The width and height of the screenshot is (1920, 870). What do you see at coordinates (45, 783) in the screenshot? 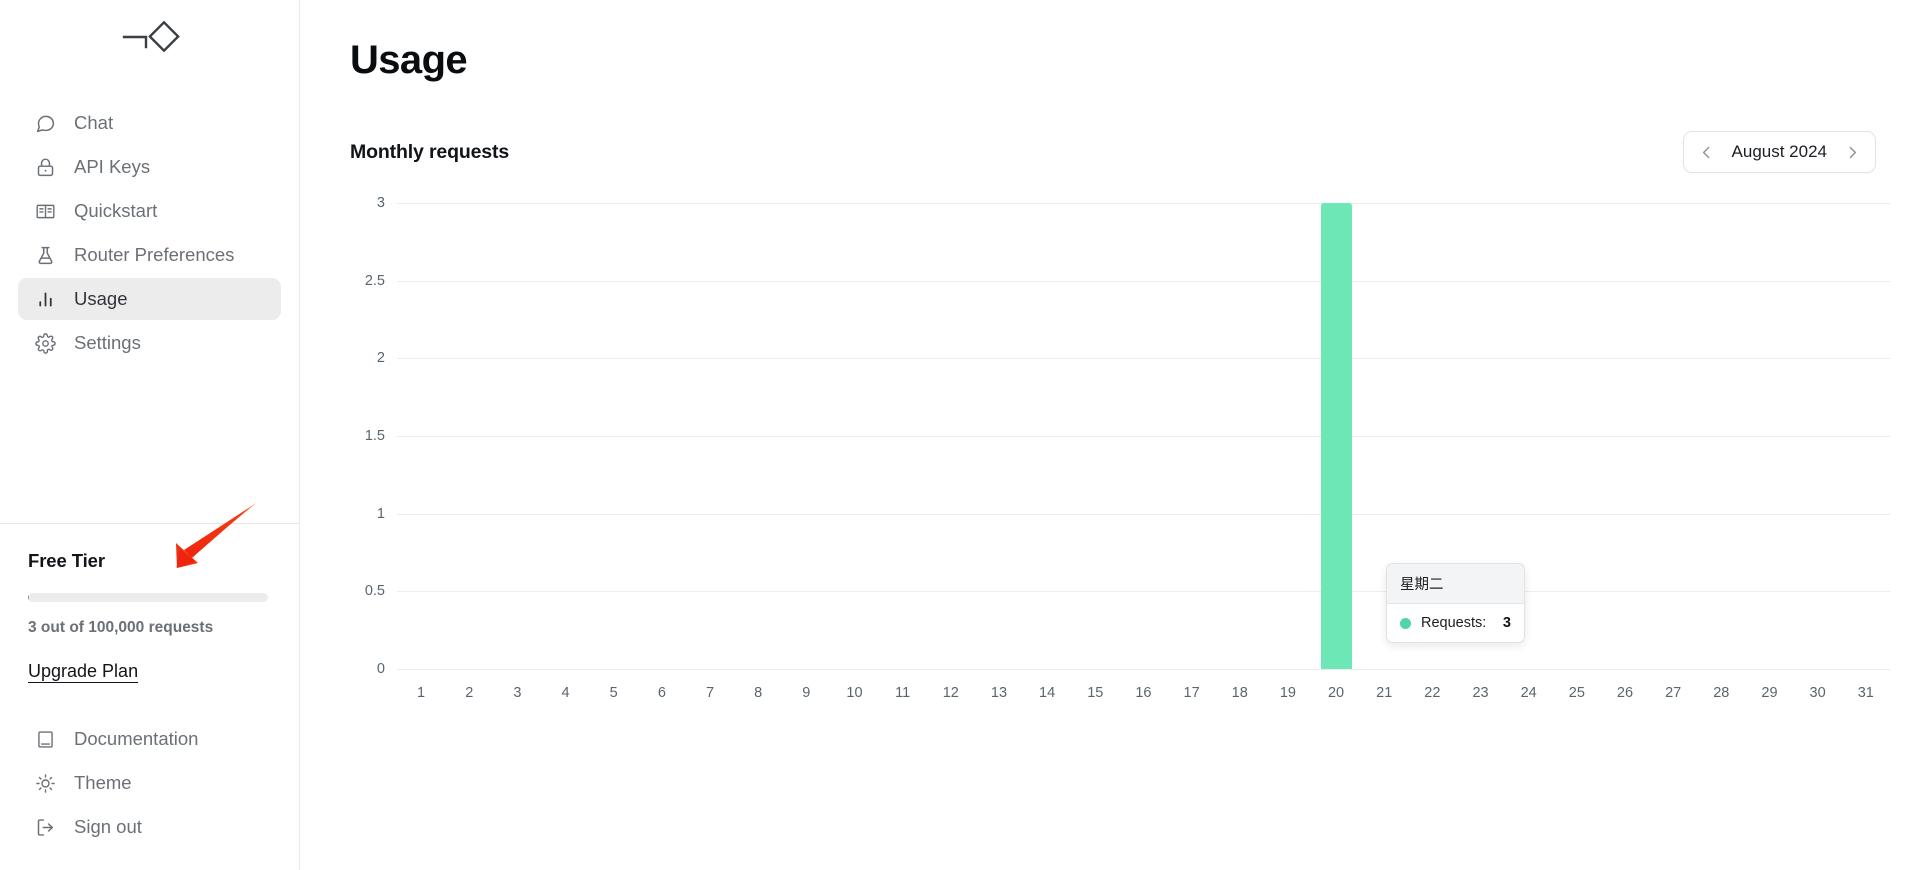
I see `sun-icon` at bounding box center [45, 783].